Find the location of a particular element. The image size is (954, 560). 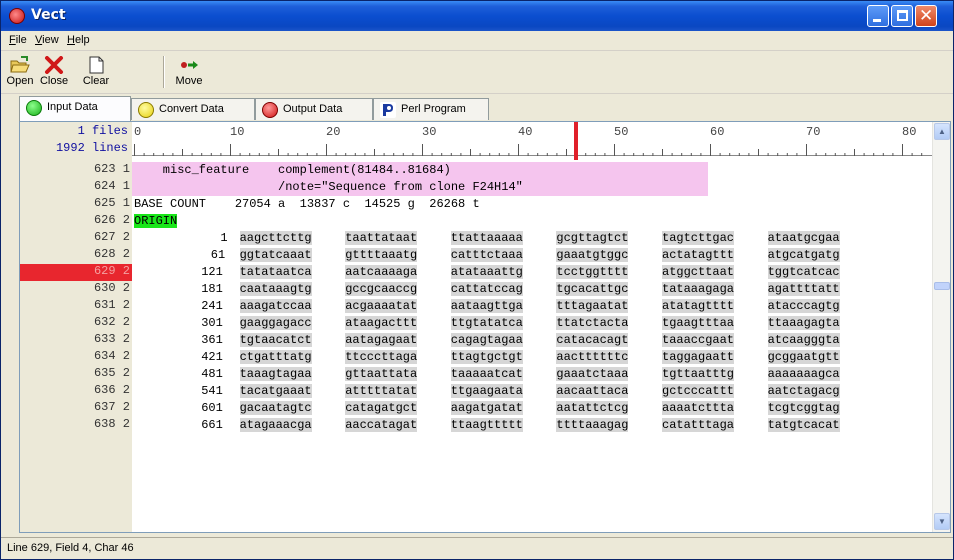

line-number: 637 2 is located at coordinates (76, 408).